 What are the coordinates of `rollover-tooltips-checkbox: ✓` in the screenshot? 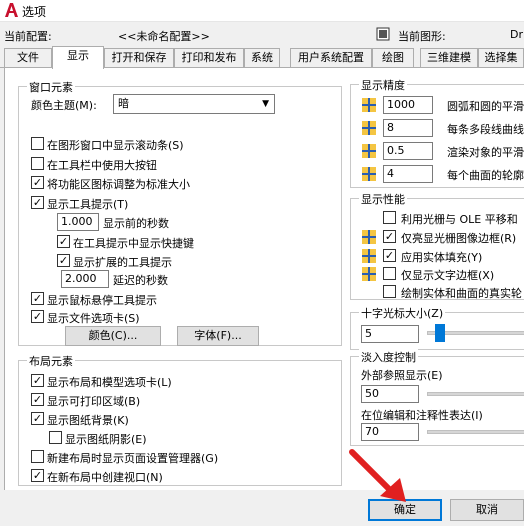 It's located at (37, 298).